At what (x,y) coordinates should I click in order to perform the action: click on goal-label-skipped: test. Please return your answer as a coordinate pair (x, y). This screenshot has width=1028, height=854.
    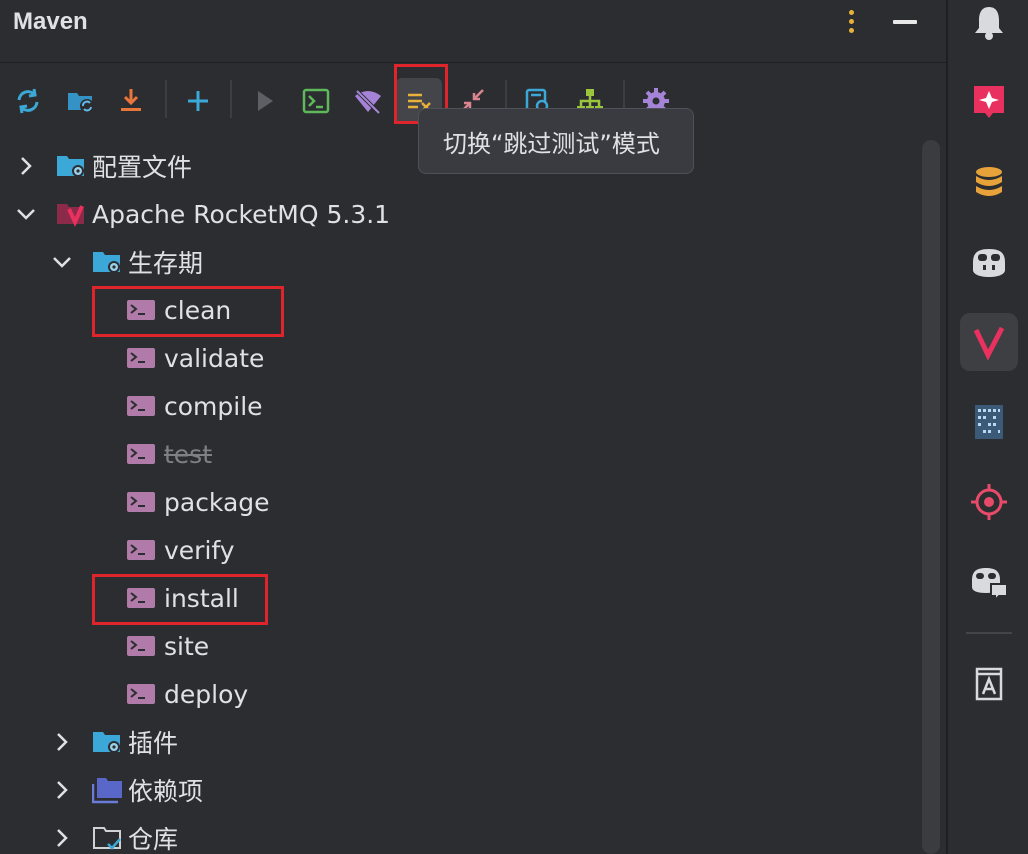
    Looking at the image, I should click on (188, 454).